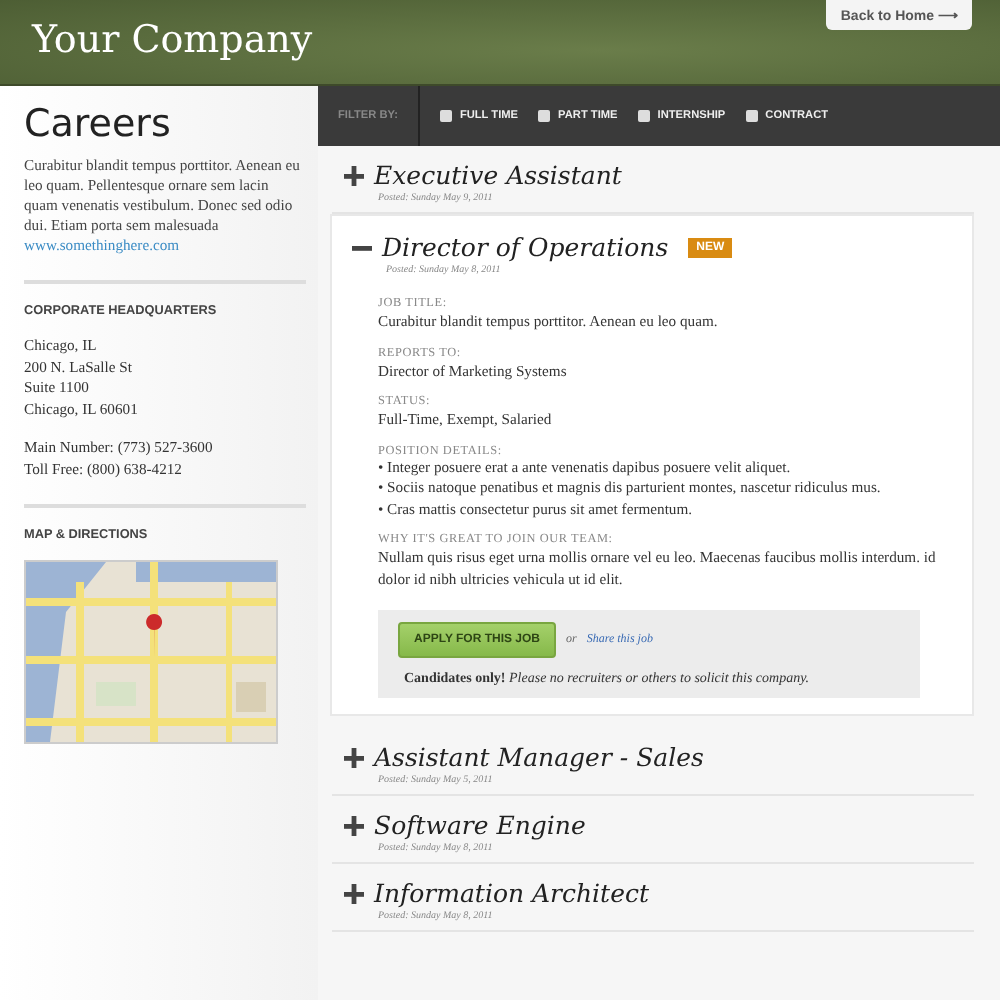 The image size is (1000, 1000). I want to click on careers-title: Careers, so click(98, 124).